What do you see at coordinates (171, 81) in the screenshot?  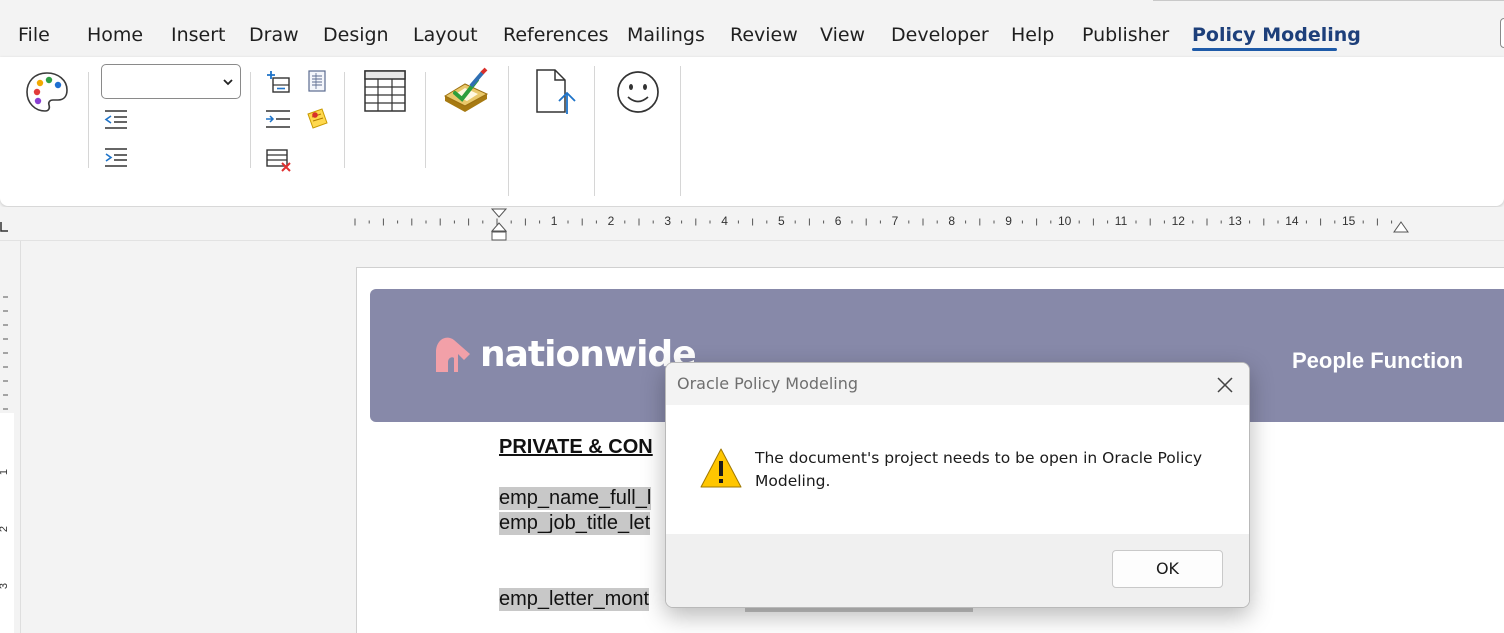 I see `style-dropdown` at bounding box center [171, 81].